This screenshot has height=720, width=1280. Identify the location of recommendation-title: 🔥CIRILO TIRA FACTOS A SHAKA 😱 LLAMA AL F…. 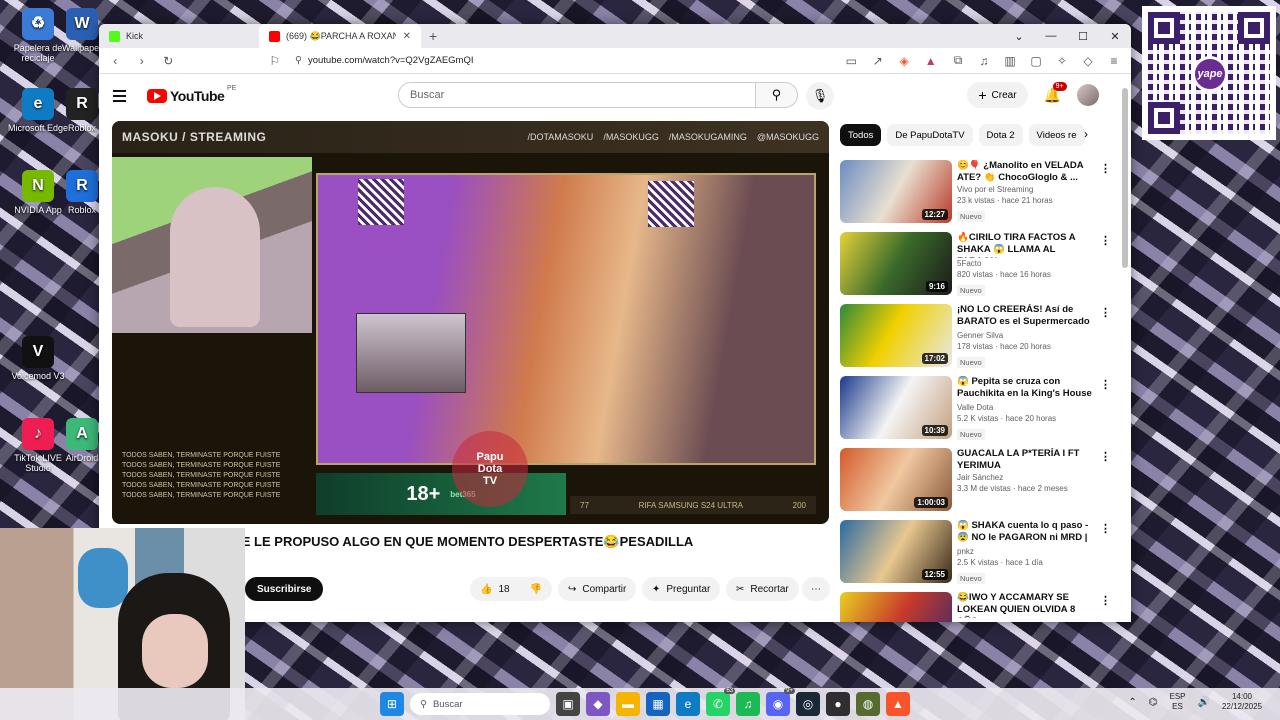
(1027, 245).